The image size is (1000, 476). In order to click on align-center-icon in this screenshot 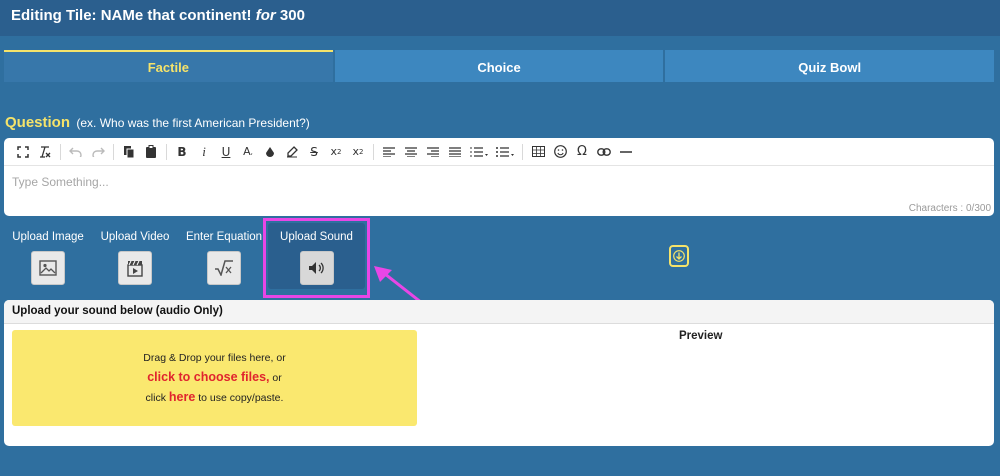, I will do `click(411, 152)`.